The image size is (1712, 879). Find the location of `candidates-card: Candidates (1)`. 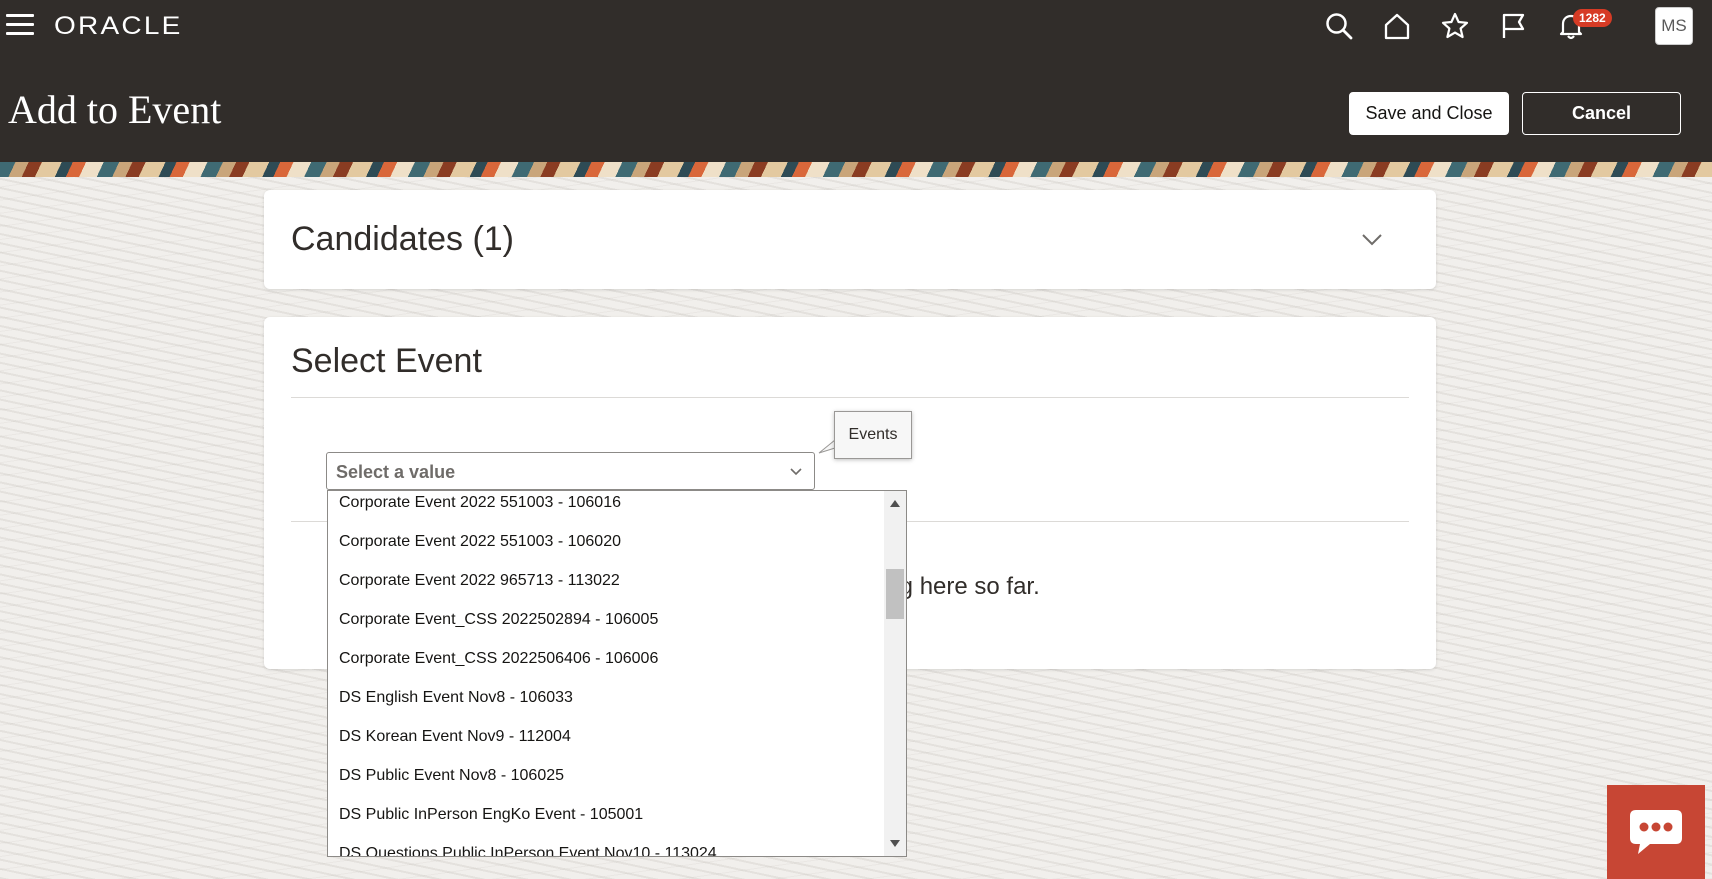

candidates-card: Candidates (1) is located at coordinates (850, 239).